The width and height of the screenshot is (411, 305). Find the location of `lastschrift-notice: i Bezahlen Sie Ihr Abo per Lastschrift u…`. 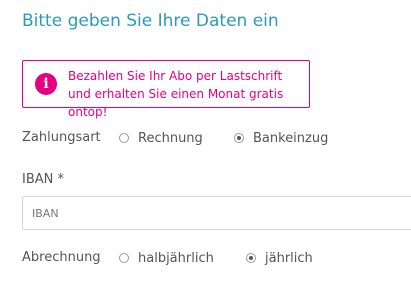

lastschrift-notice: i Bezahlen Sie Ihr Abo per Lastschrift u… is located at coordinates (166, 89).